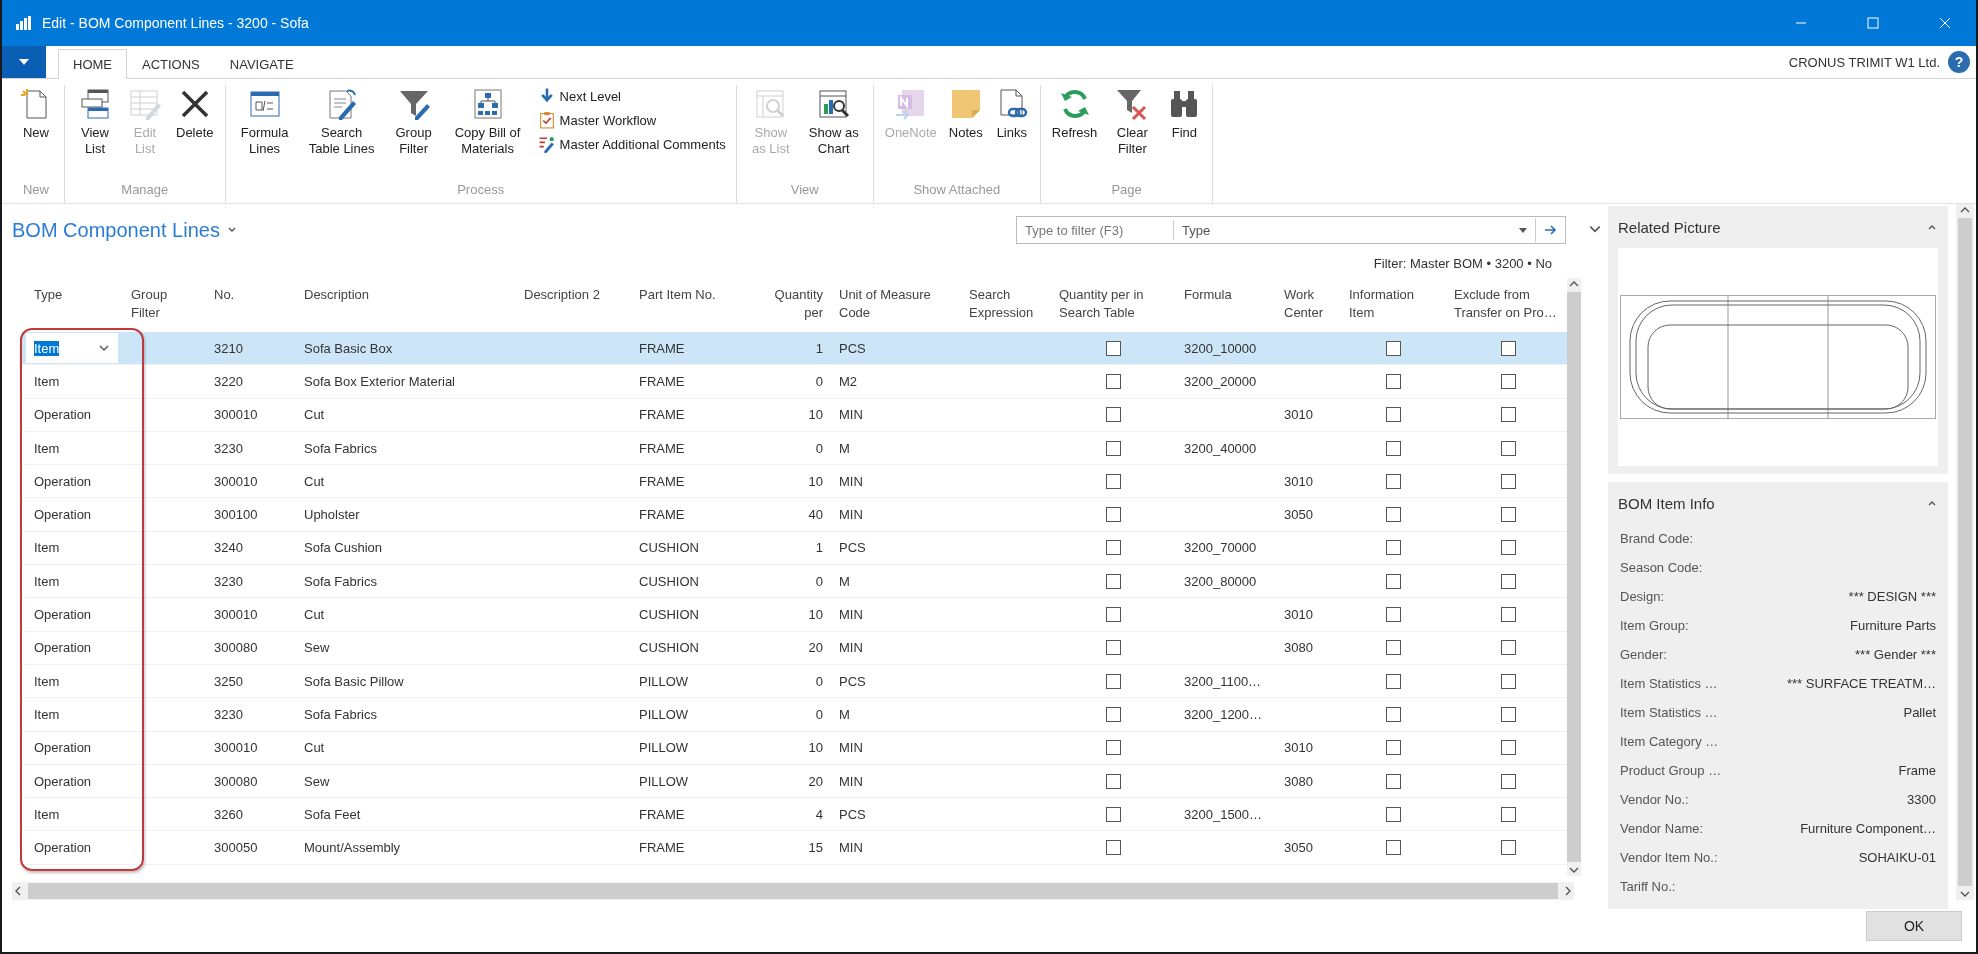  What do you see at coordinates (264, 122) in the screenshot?
I see `ribbon-button: Formula Lines` at bounding box center [264, 122].